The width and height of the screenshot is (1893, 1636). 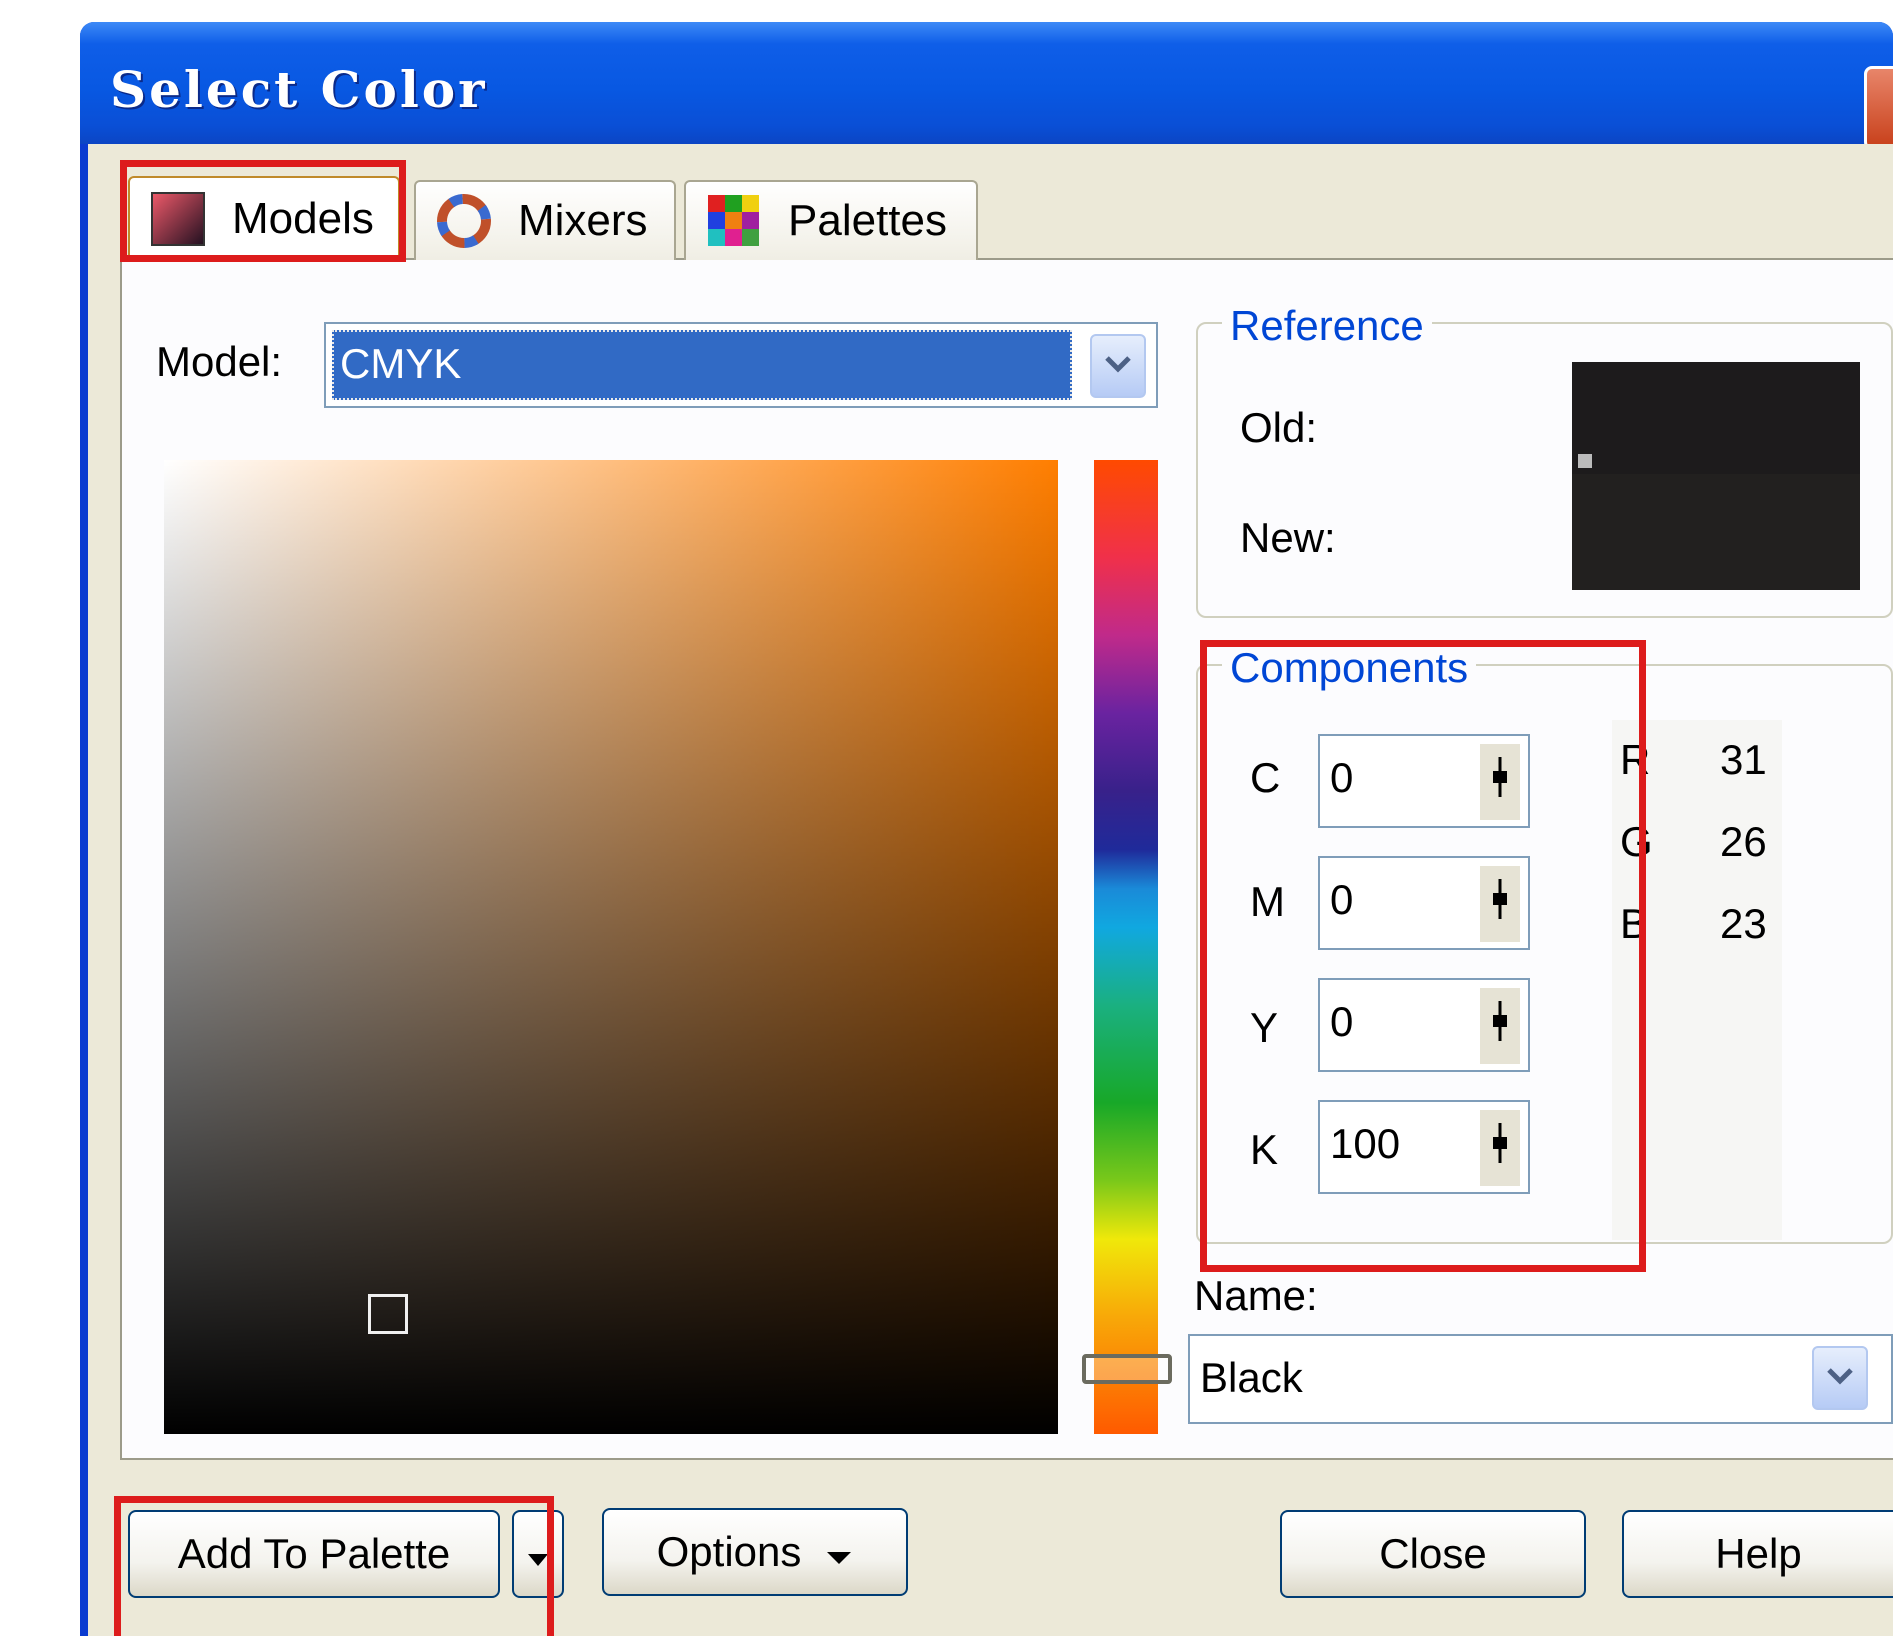 What do you see at coordinates (219, 361) in the screenshot?
I see `model-label: Model:` at bounding box center [219, 361].